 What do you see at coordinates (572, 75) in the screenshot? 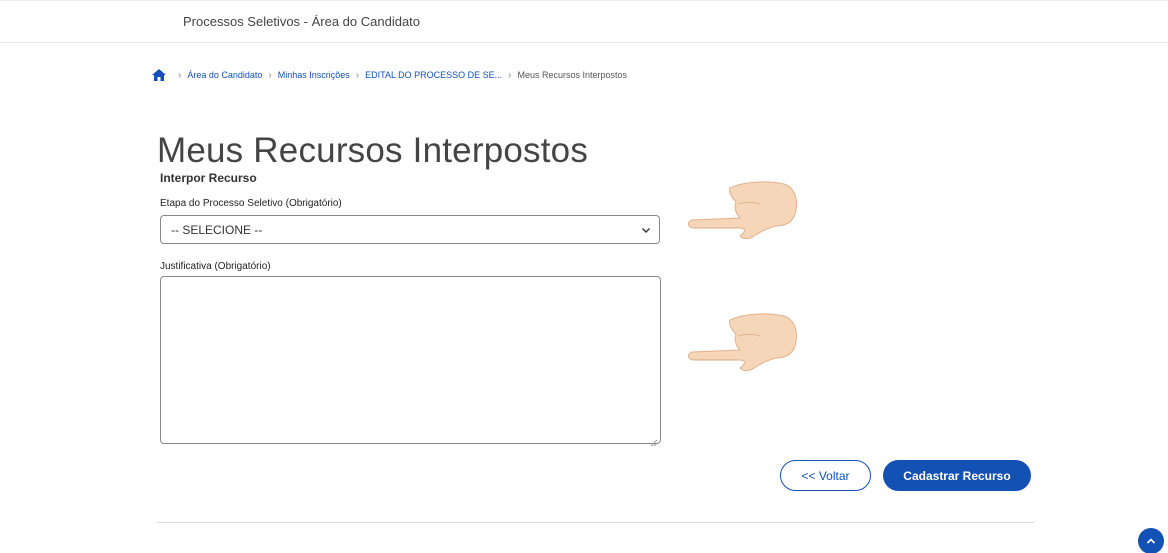
I see `breadcrumb-current: Meus Recursos Interpostos` at bounding box center [572, 75].